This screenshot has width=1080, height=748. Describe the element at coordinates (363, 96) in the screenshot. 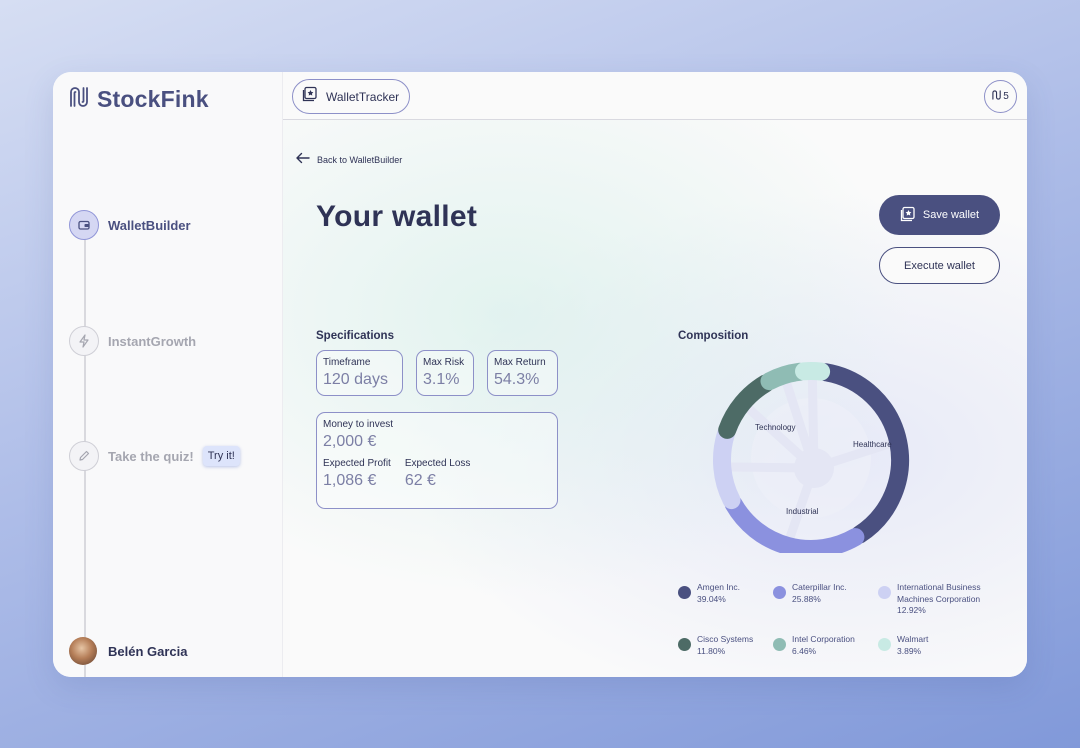

I see `tab-label: WalletTracker` at that location.